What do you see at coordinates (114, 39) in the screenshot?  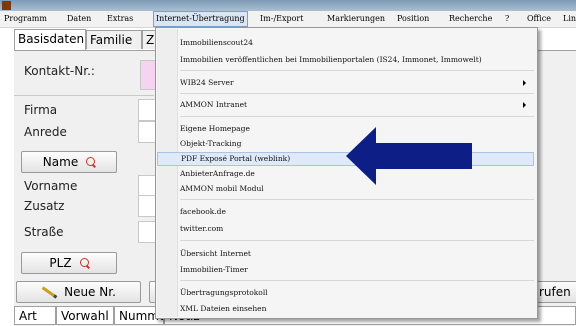 I see `tab-familie: Familie` at bounding box center [114, 39].